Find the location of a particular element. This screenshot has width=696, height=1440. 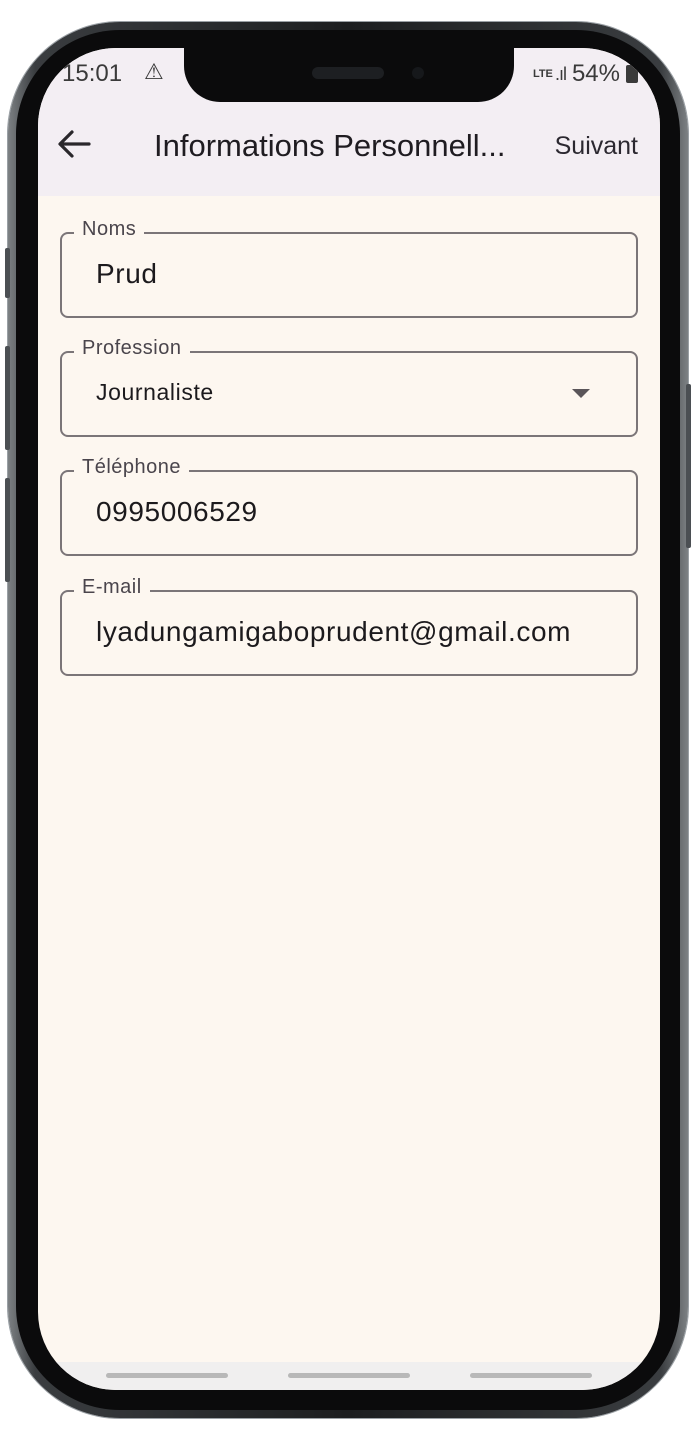

names-value: Prud is located at coordinates (127, 273).